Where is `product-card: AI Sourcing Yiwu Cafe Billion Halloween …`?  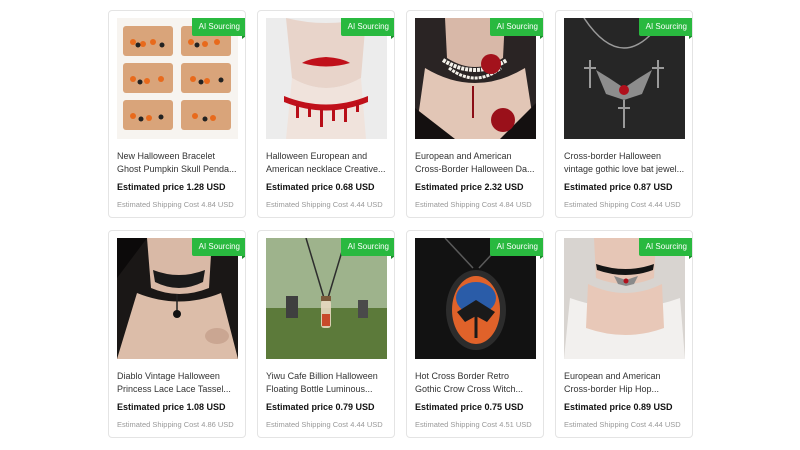
product-card: AI Sourcing Yiwu Cafe Billion Halloween … is located at coordinates (326, 334).